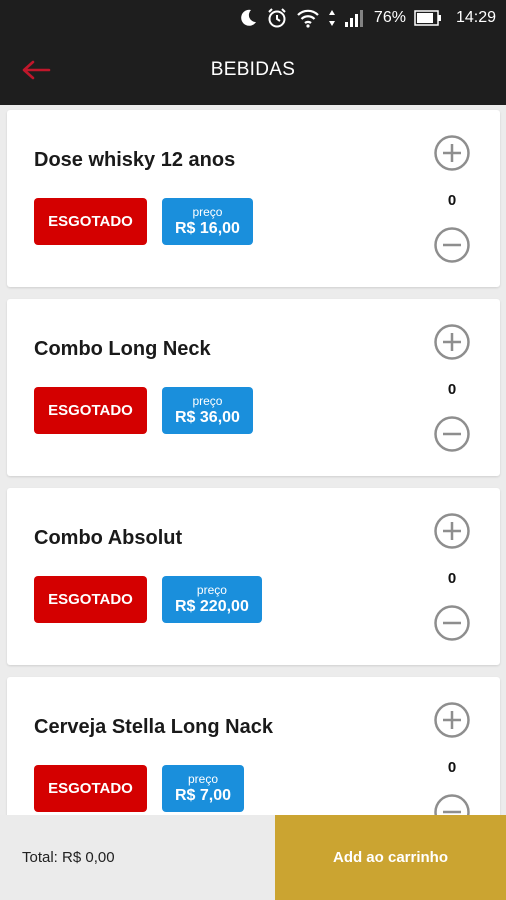 The height and width of the screenshot is (900, 506). What do you see at coordinates (212, 606) in the screenshot?
I see `price-value: R$ 220,00` at bounding box center [212, 606].